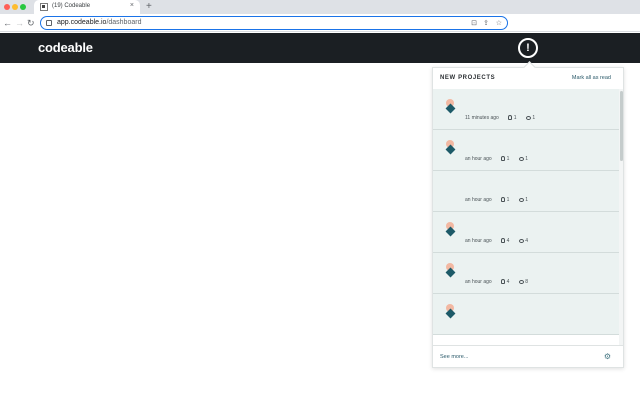 This screenshot has width=640, height=400. I want to click on address-bar: app.codeable.io/dashboard ⊡ ⇪ ☆, so click(274, 23).